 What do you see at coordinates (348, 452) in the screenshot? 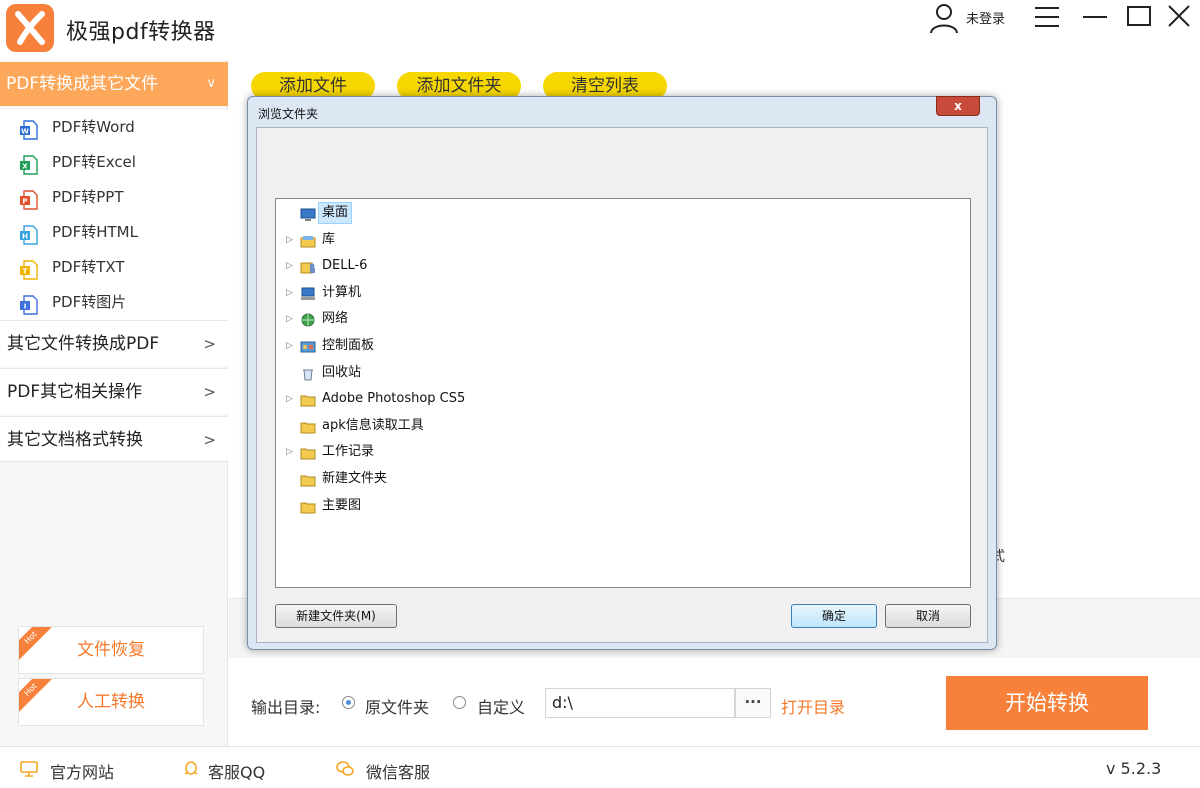
I see `tree-node-label: 工作记录` at bounding box center [348, 452].